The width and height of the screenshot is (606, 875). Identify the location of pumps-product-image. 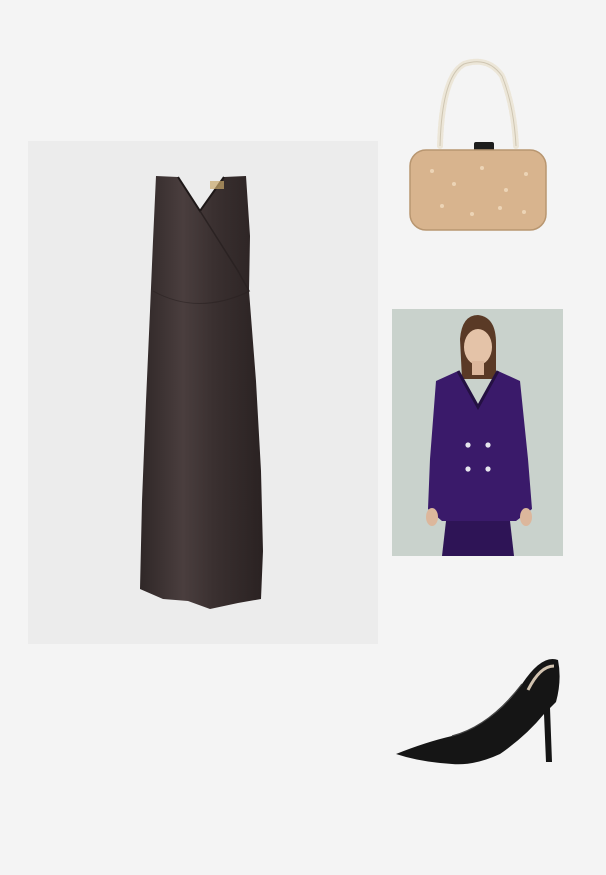
(477, 710).